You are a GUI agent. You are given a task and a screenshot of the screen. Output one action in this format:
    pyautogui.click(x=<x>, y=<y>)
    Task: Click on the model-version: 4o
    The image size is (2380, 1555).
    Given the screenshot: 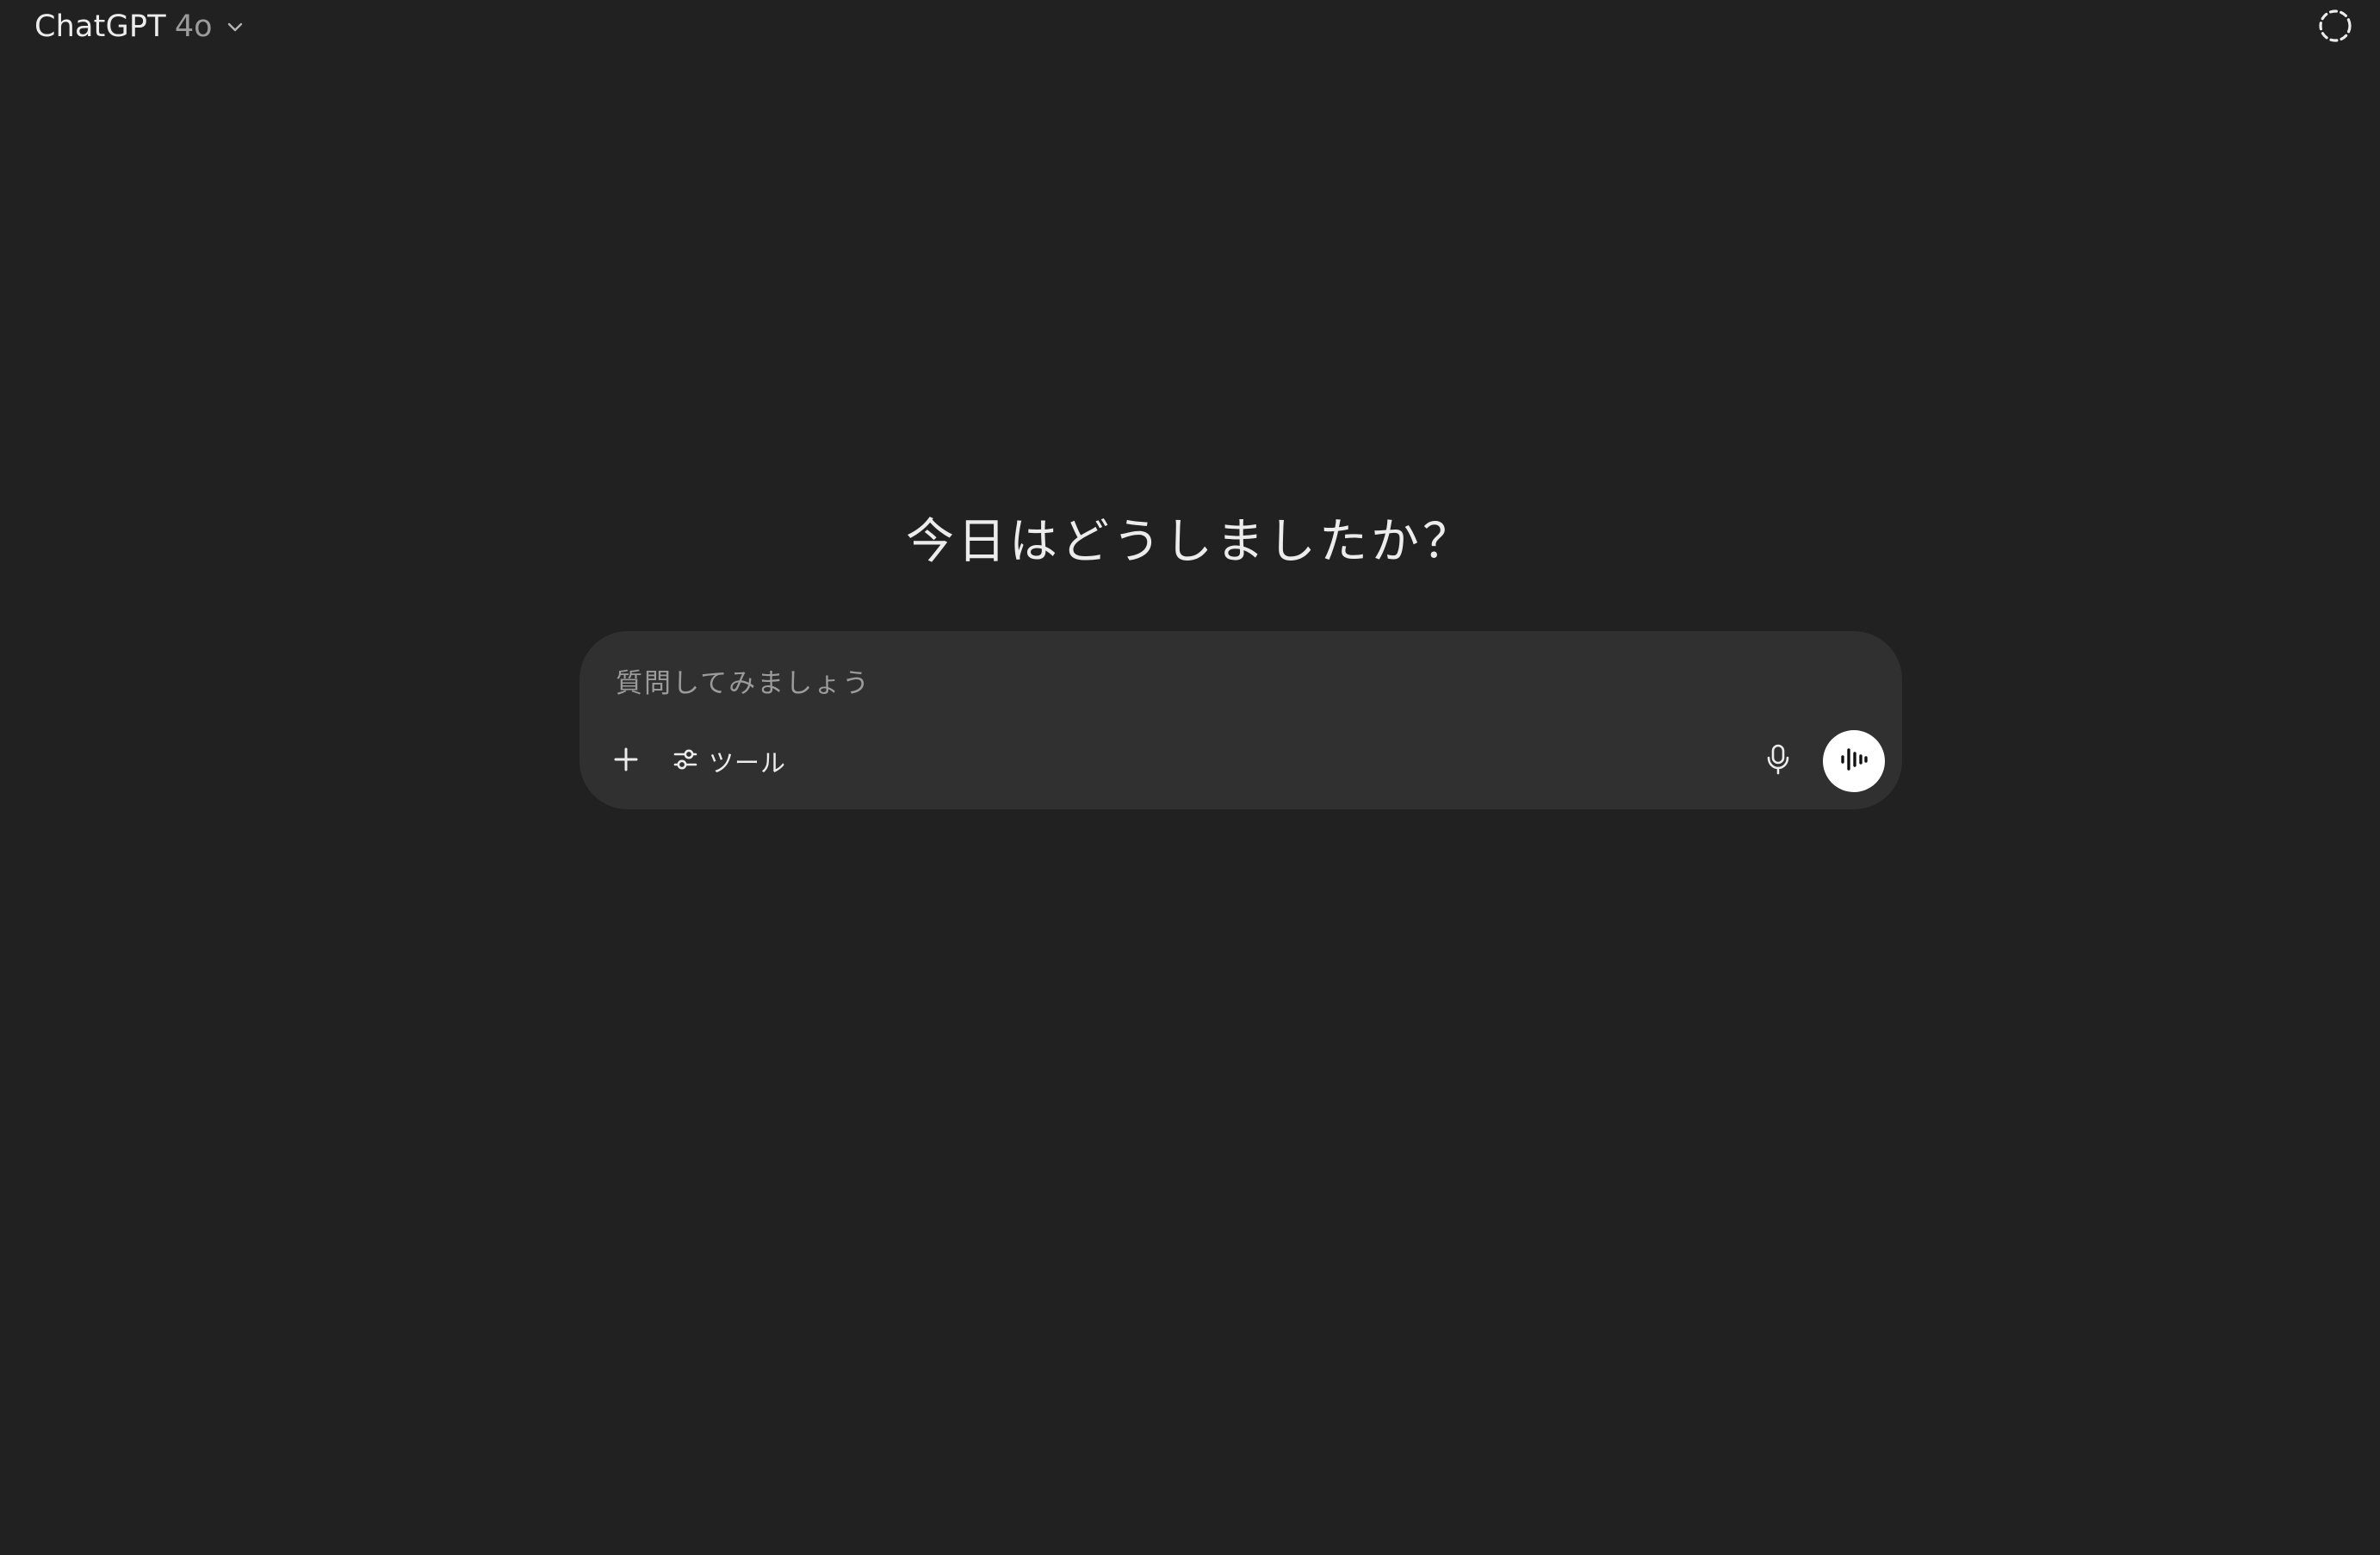 What is the action you would take?
    pyautogui.click(x=194, y=26)
    